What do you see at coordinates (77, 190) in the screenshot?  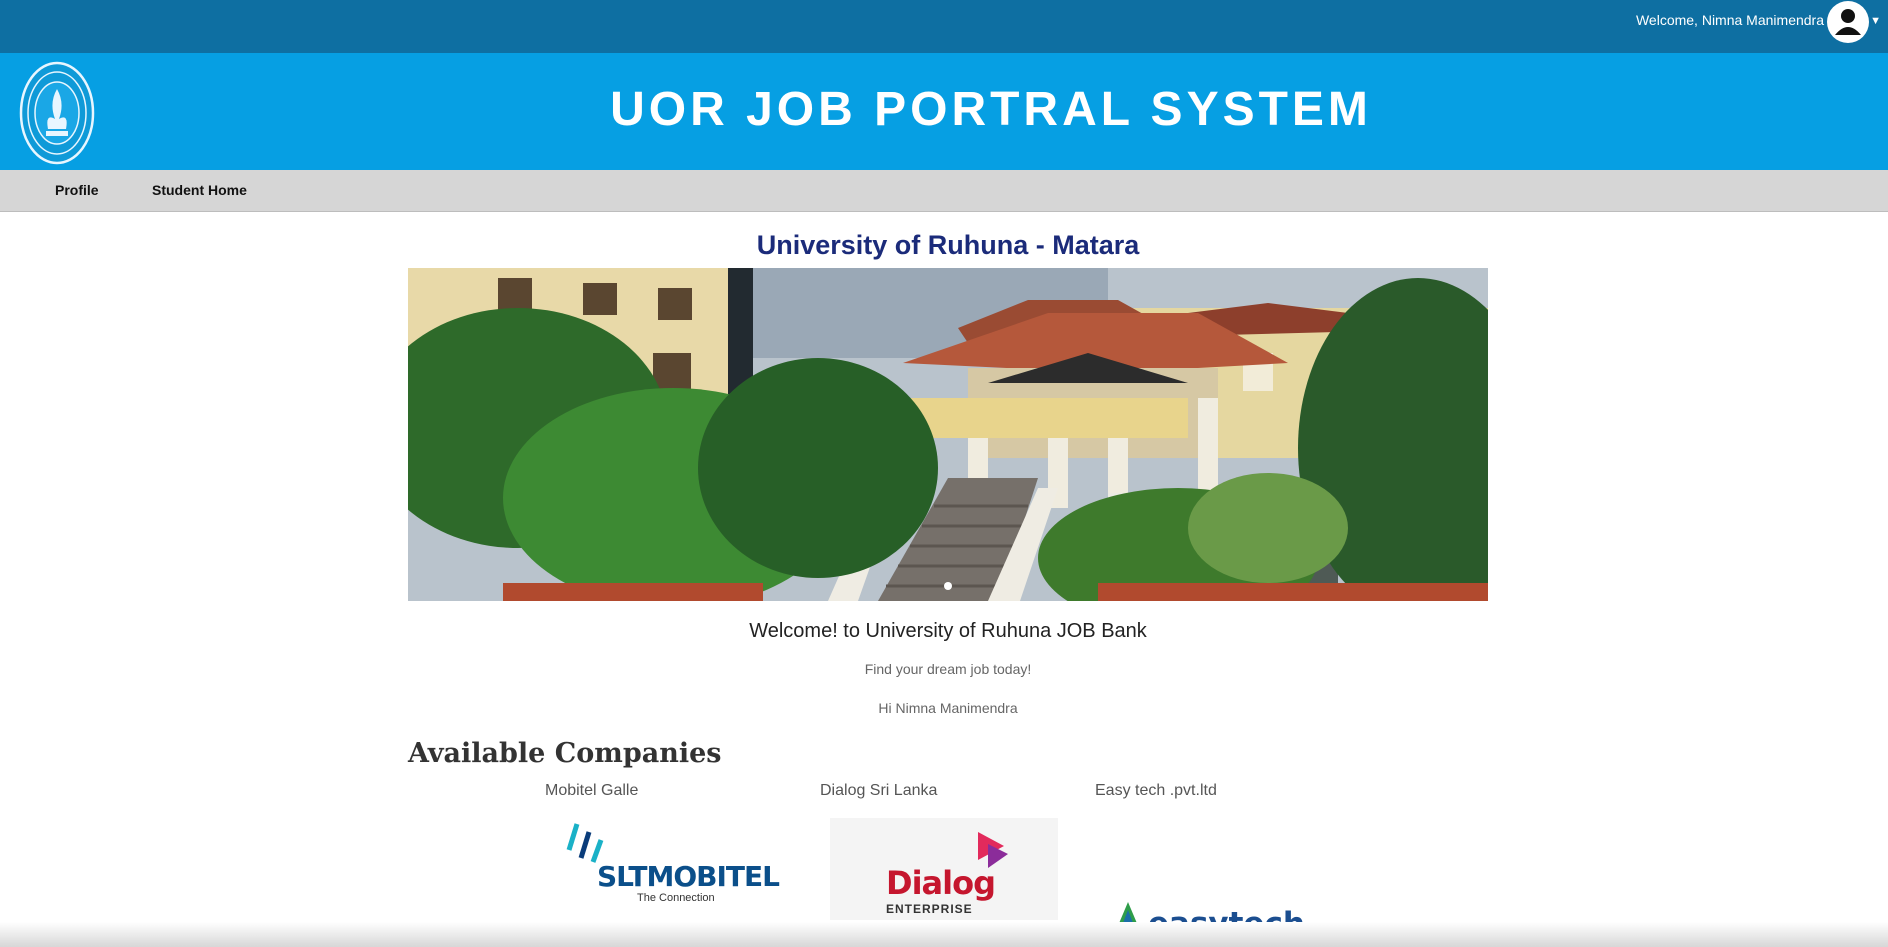 I see `nav-item-profile: Profile` at bounding box center [77, 190].